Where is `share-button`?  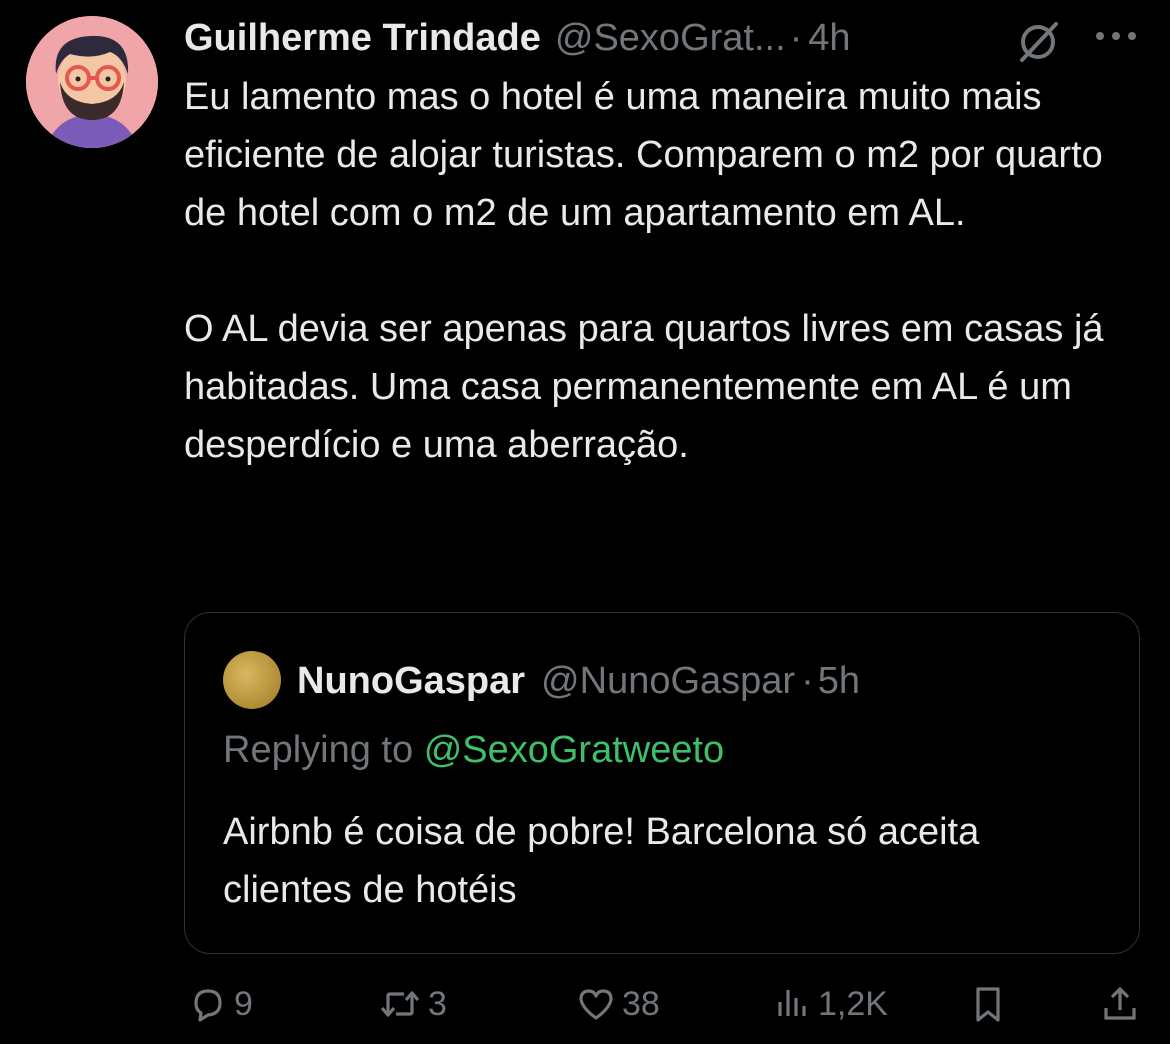 share-button is located at coordinates (1120, 1004).